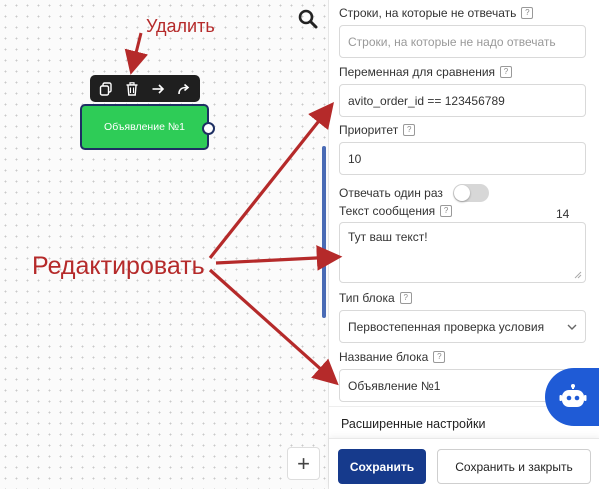 This screenshot has width=599, height=489. I want to click on answer-once-label: Отвечать один раз, so click(391, 193).